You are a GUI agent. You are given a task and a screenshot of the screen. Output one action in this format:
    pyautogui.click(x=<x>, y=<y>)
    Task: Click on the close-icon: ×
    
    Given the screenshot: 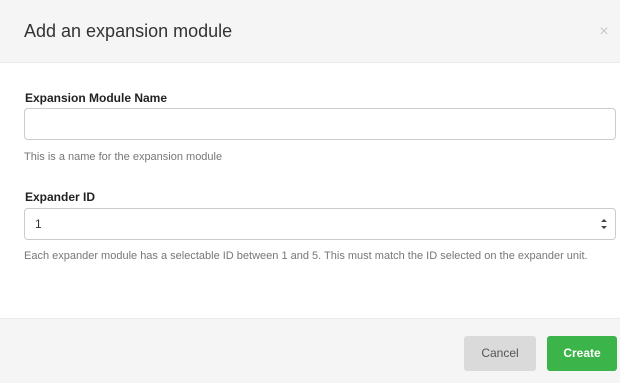 What is the action you would take?
    pyautogui.click(x=604, y=32)
    